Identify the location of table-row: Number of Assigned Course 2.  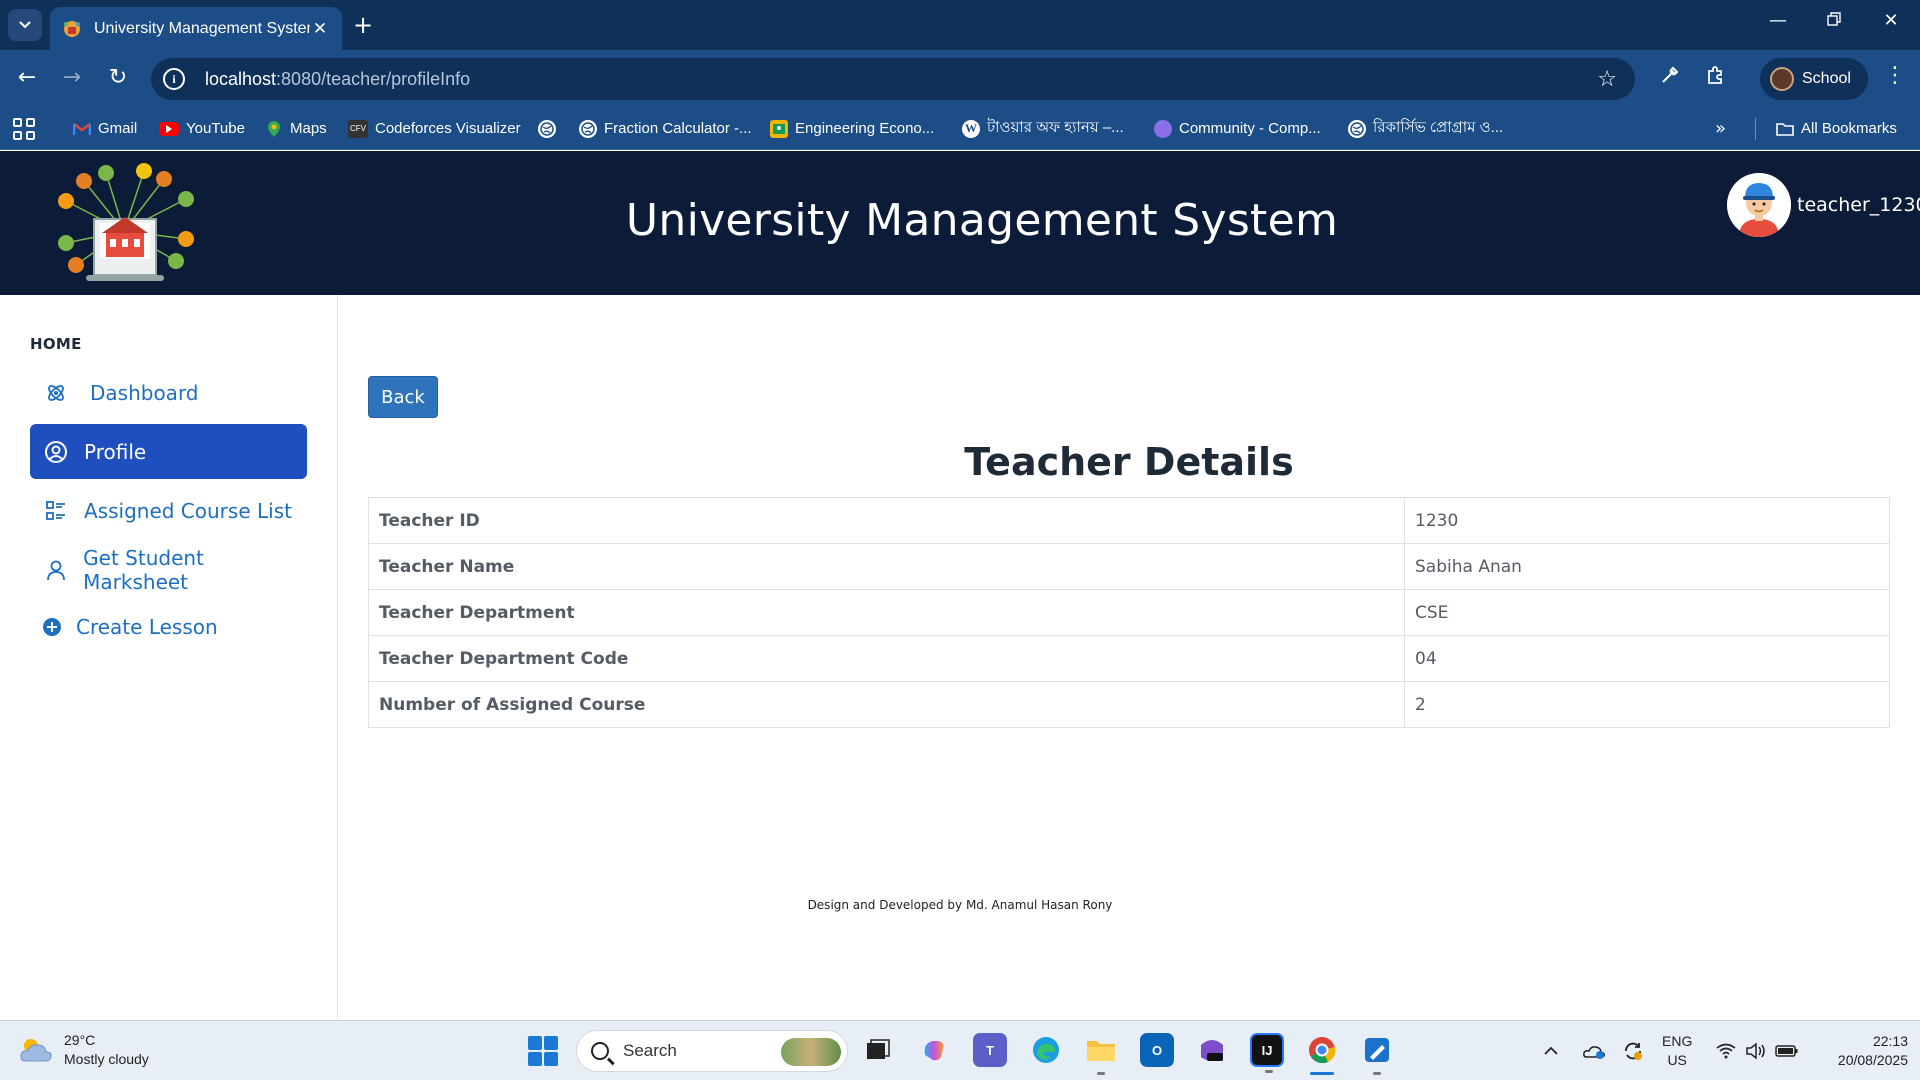
(1129, 704).